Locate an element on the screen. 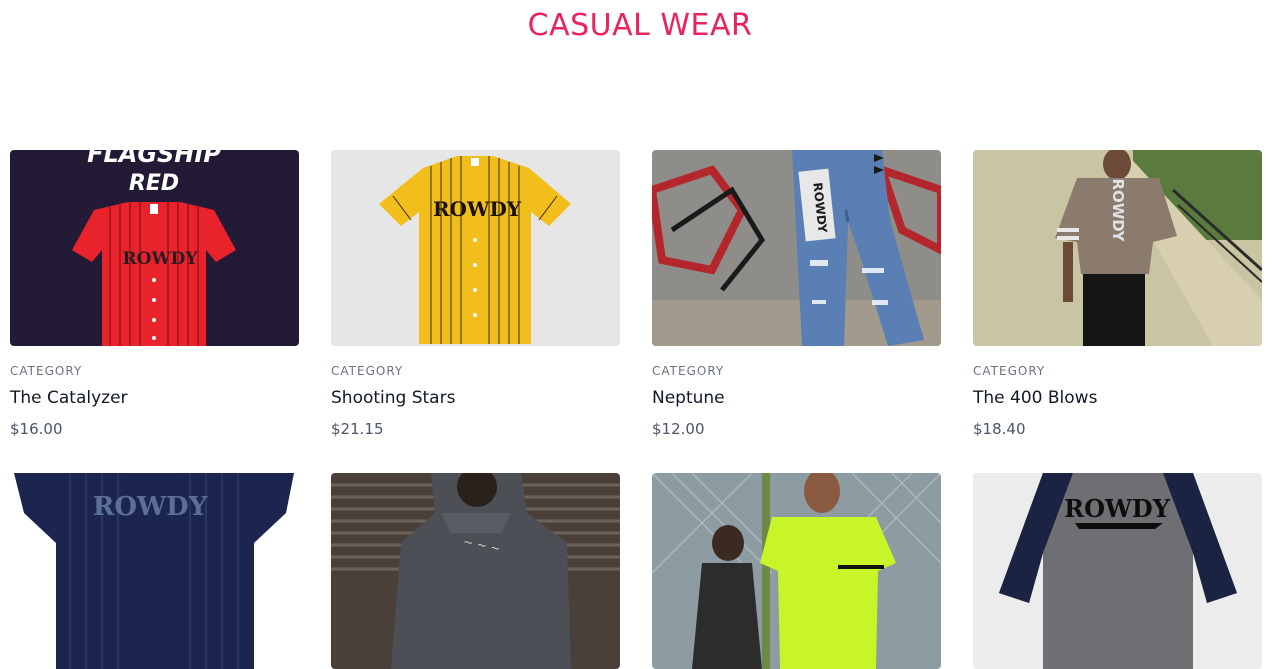 The height and width of the screenshot is (669, 1280). product-card: ROWDY CATEGORY Neptune $12.00 is located at coordinates (796, 294).